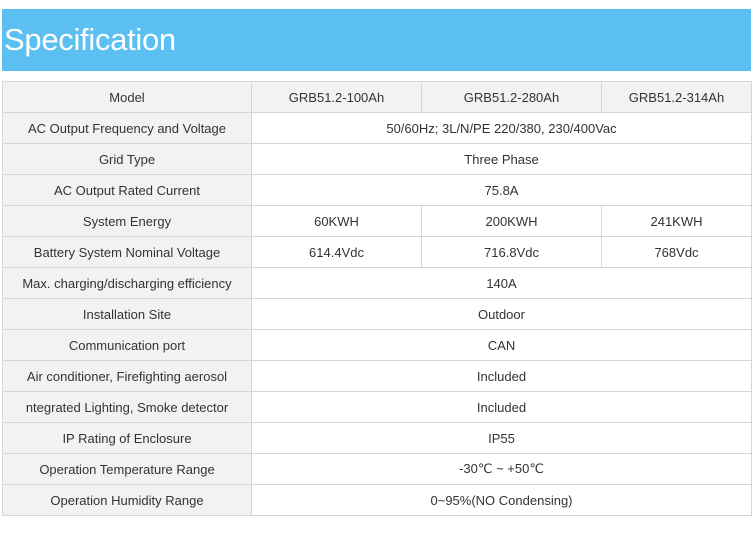 Image resolution: width=753 pixels, height=539 pixels. I want to click on table-row-comm-port: Communication port CAN, so click(377, 345).